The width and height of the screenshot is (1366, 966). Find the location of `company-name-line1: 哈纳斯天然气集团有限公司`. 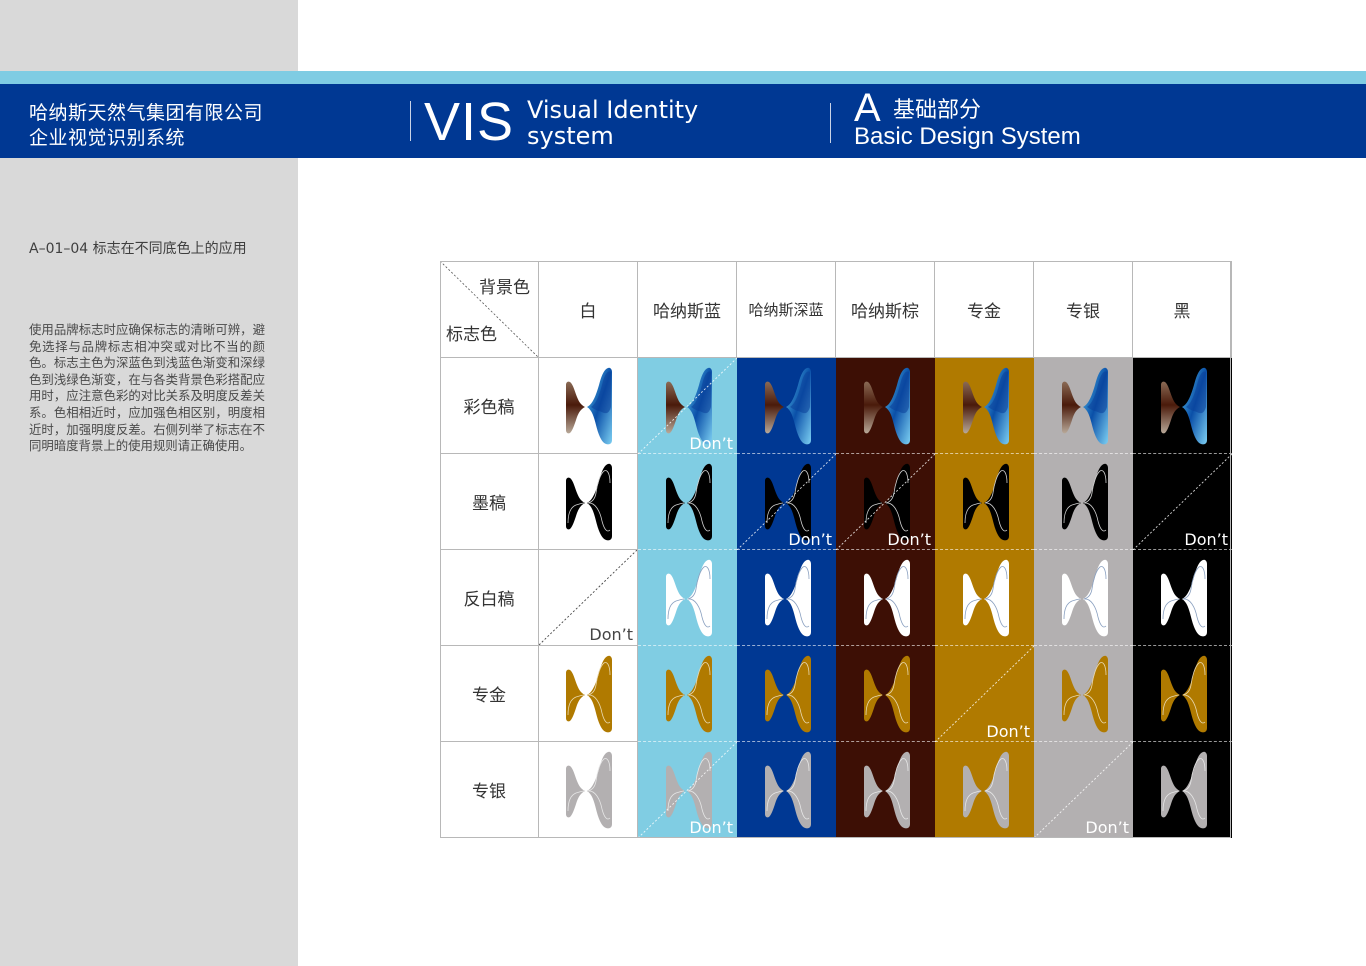

company-name-line1: 哈纳斯天然气集团有限公司 is located at coordinates (146, 113).